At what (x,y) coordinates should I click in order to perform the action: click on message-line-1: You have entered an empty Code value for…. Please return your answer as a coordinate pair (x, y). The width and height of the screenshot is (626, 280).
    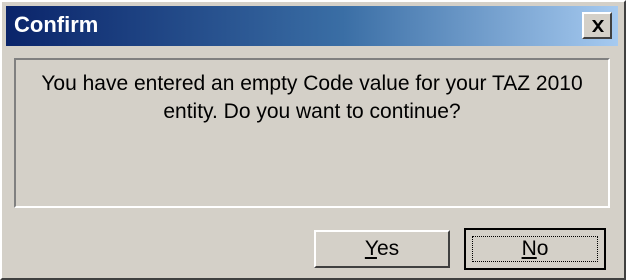
    Looking at the image, I should click on (312, 83).